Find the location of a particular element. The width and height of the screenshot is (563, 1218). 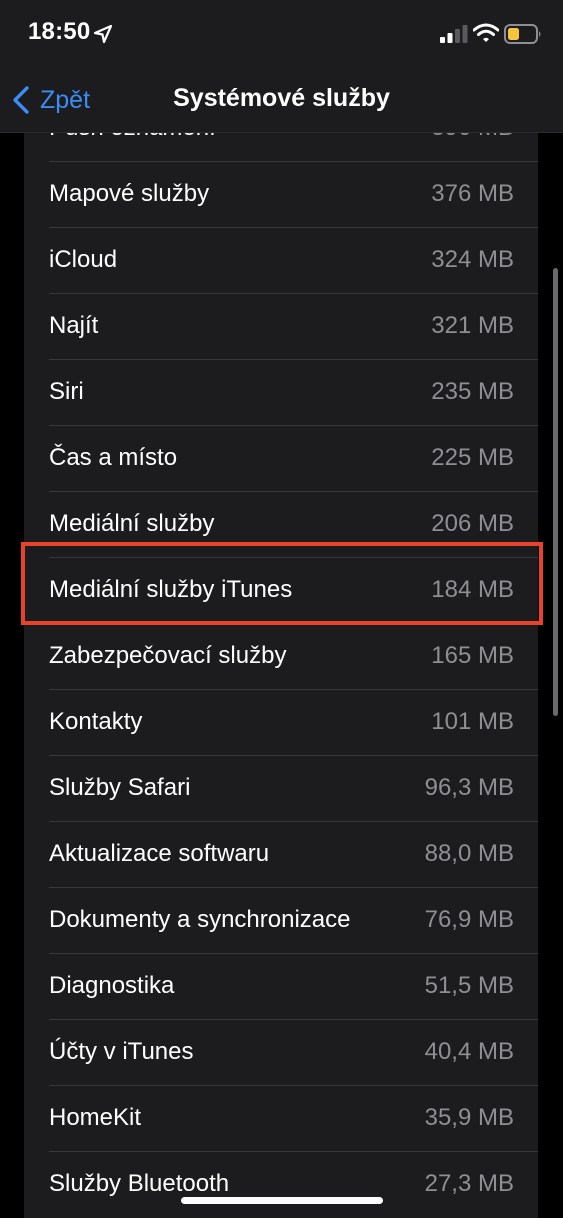

service-usage: 184 MB is located at coordinates (472, 589).